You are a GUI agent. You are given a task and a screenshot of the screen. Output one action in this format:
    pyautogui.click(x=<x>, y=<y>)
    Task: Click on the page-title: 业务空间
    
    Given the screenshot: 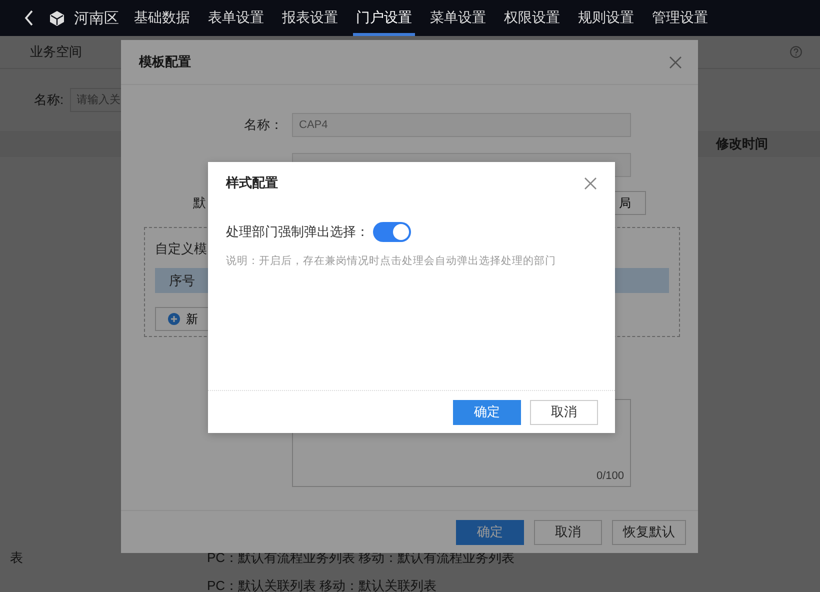 What is the action you would take?
    pyautogui.click(x=56, y=52)
    